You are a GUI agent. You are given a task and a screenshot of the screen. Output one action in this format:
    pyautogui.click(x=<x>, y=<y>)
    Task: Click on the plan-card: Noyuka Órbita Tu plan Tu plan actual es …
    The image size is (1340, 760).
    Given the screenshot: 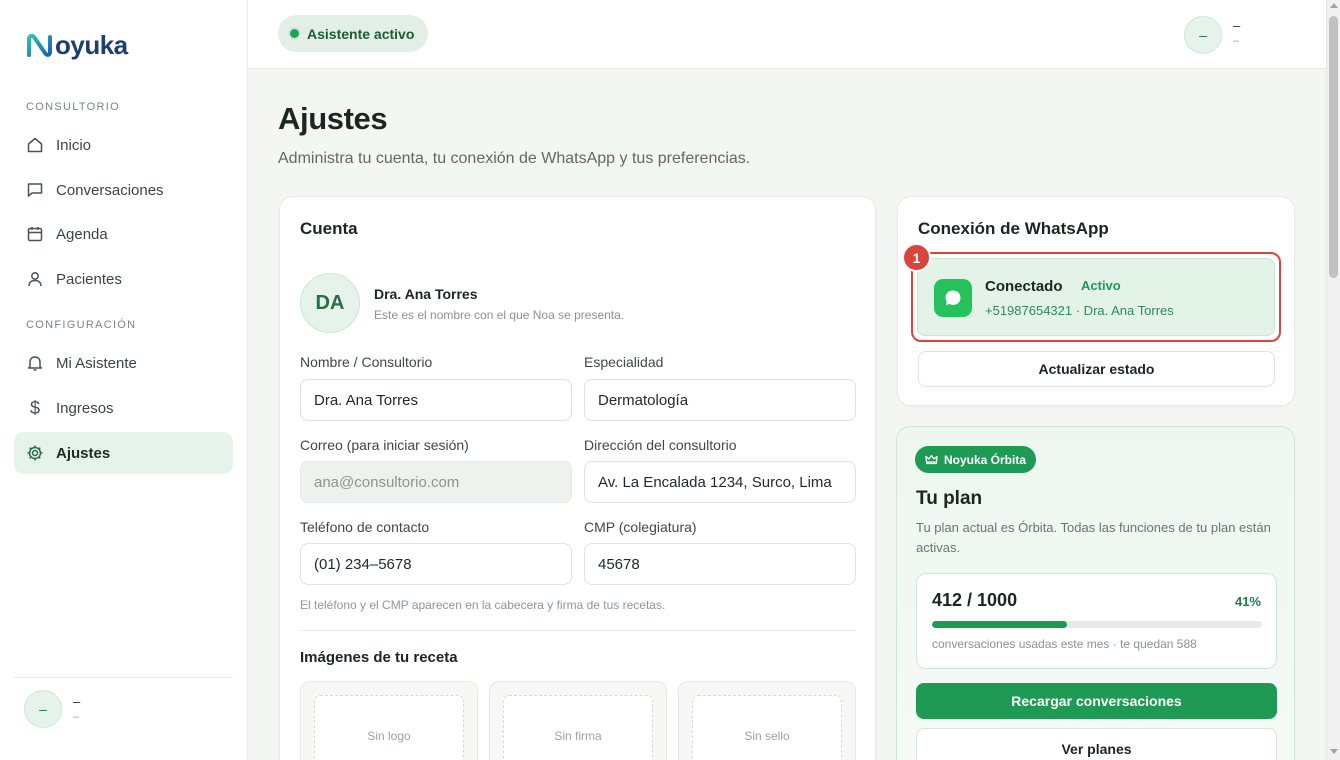 What is the action you would take?
    pyautogui.click(x=1095, y=593)
    